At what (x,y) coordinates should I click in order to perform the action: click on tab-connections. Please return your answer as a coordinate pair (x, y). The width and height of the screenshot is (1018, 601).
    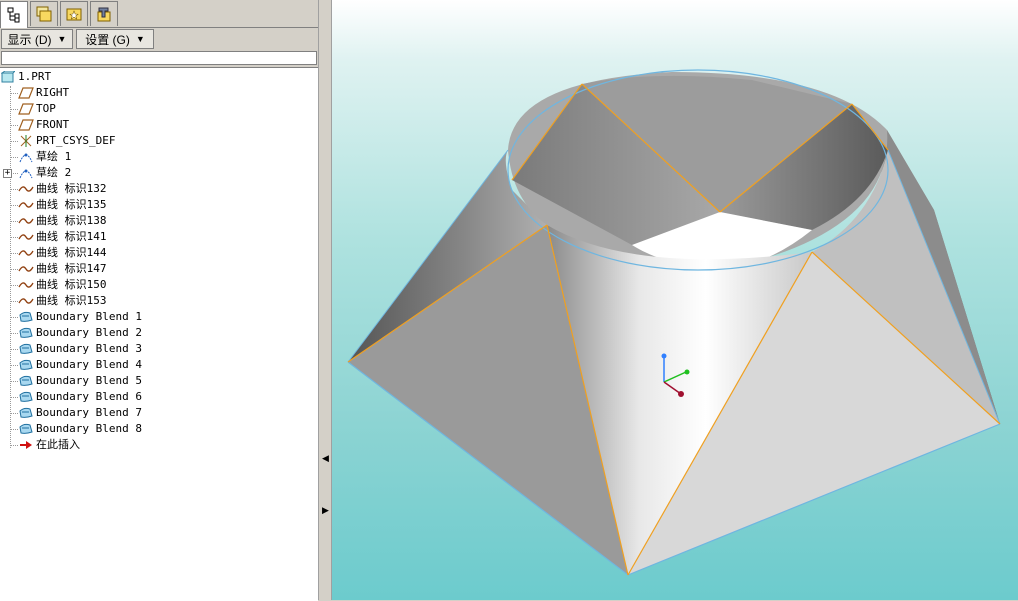
    Looking at the image, I should click on (104, 13).